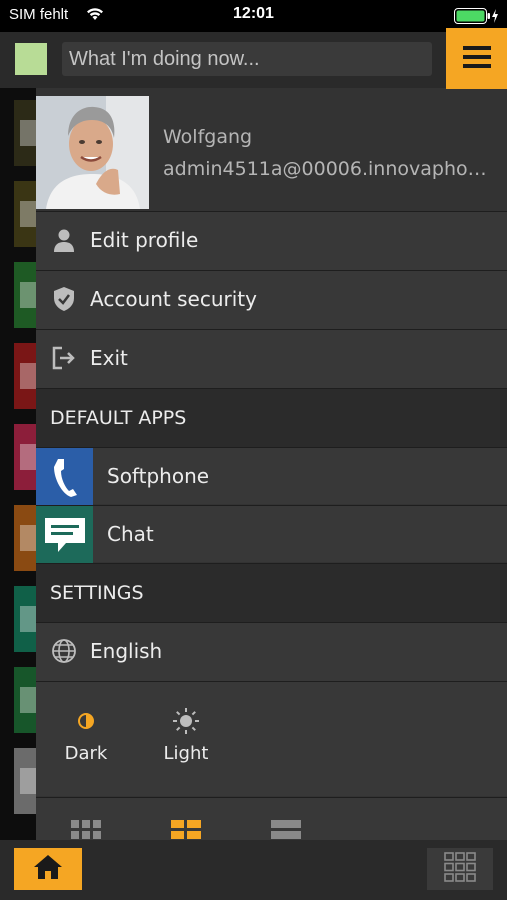 This screenshot has width=507, height=900. I want to click on profile-email: admin4511a@00006.innovaphone.com, so click(328, 169).